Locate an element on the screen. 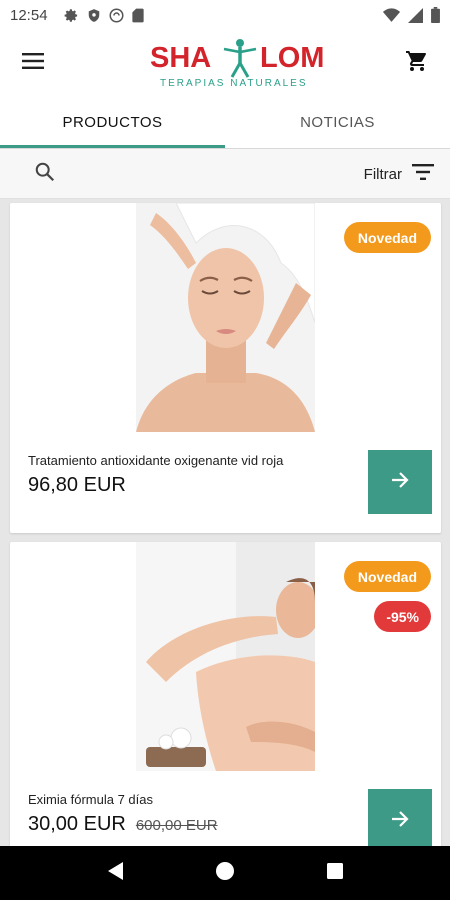  app-bar: SHA LOM TERAPIAS NATURALES is located at coordinates (225, 63).